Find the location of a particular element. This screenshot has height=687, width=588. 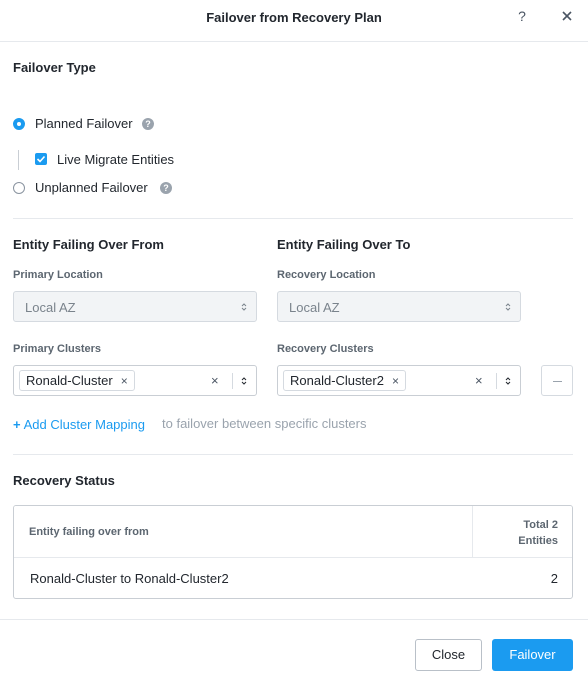

cluster-tag: Ronald-Cluster2 × is located at coordinates (344, 380).